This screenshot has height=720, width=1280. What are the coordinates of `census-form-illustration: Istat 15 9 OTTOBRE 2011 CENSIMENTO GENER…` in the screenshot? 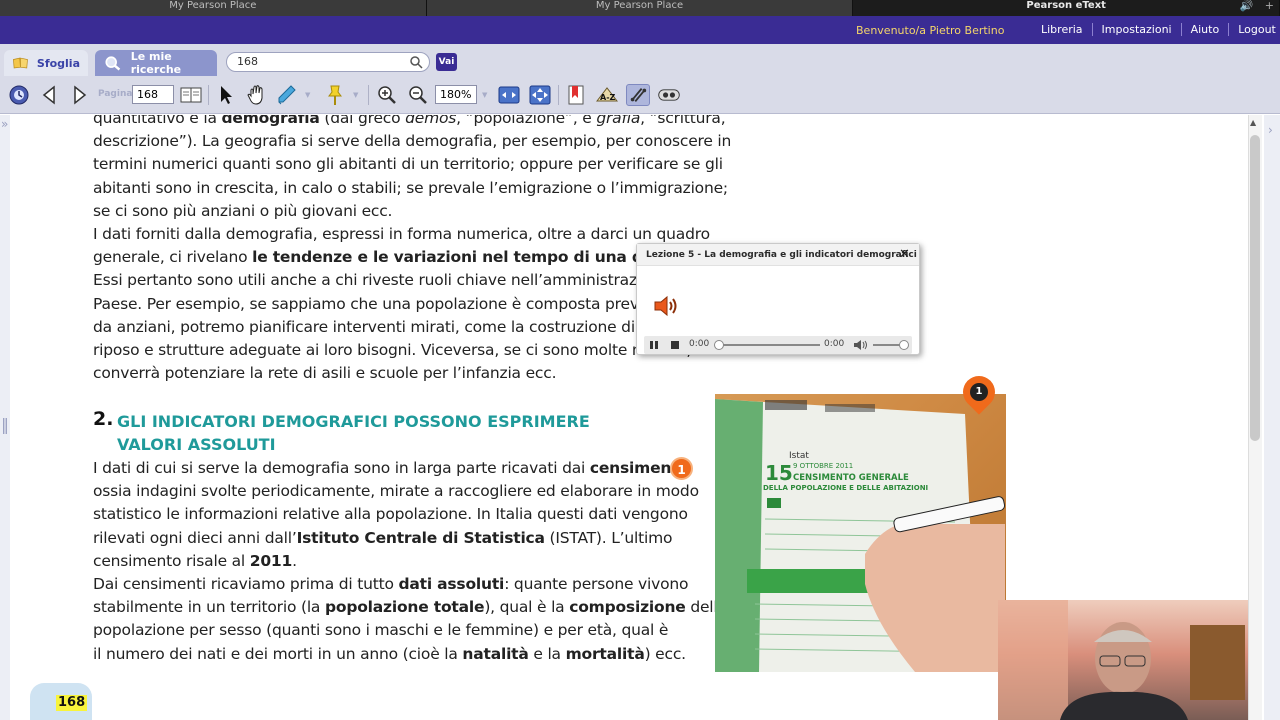 It's located at (860, 535).